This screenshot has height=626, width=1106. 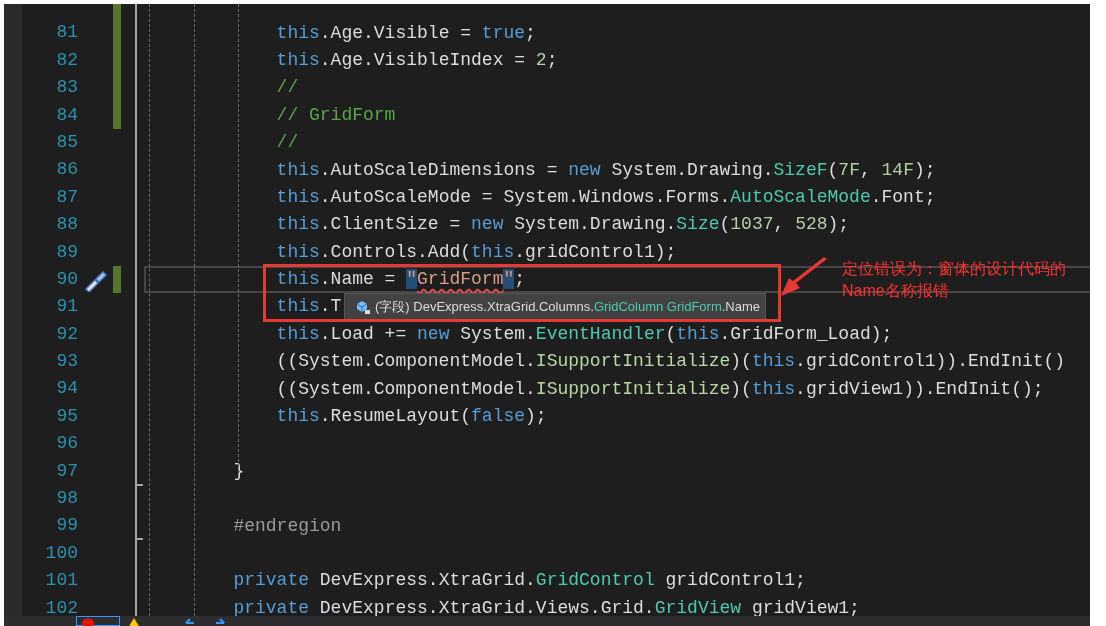 I want to click on line-number: 85, so click(x=67, y=141).